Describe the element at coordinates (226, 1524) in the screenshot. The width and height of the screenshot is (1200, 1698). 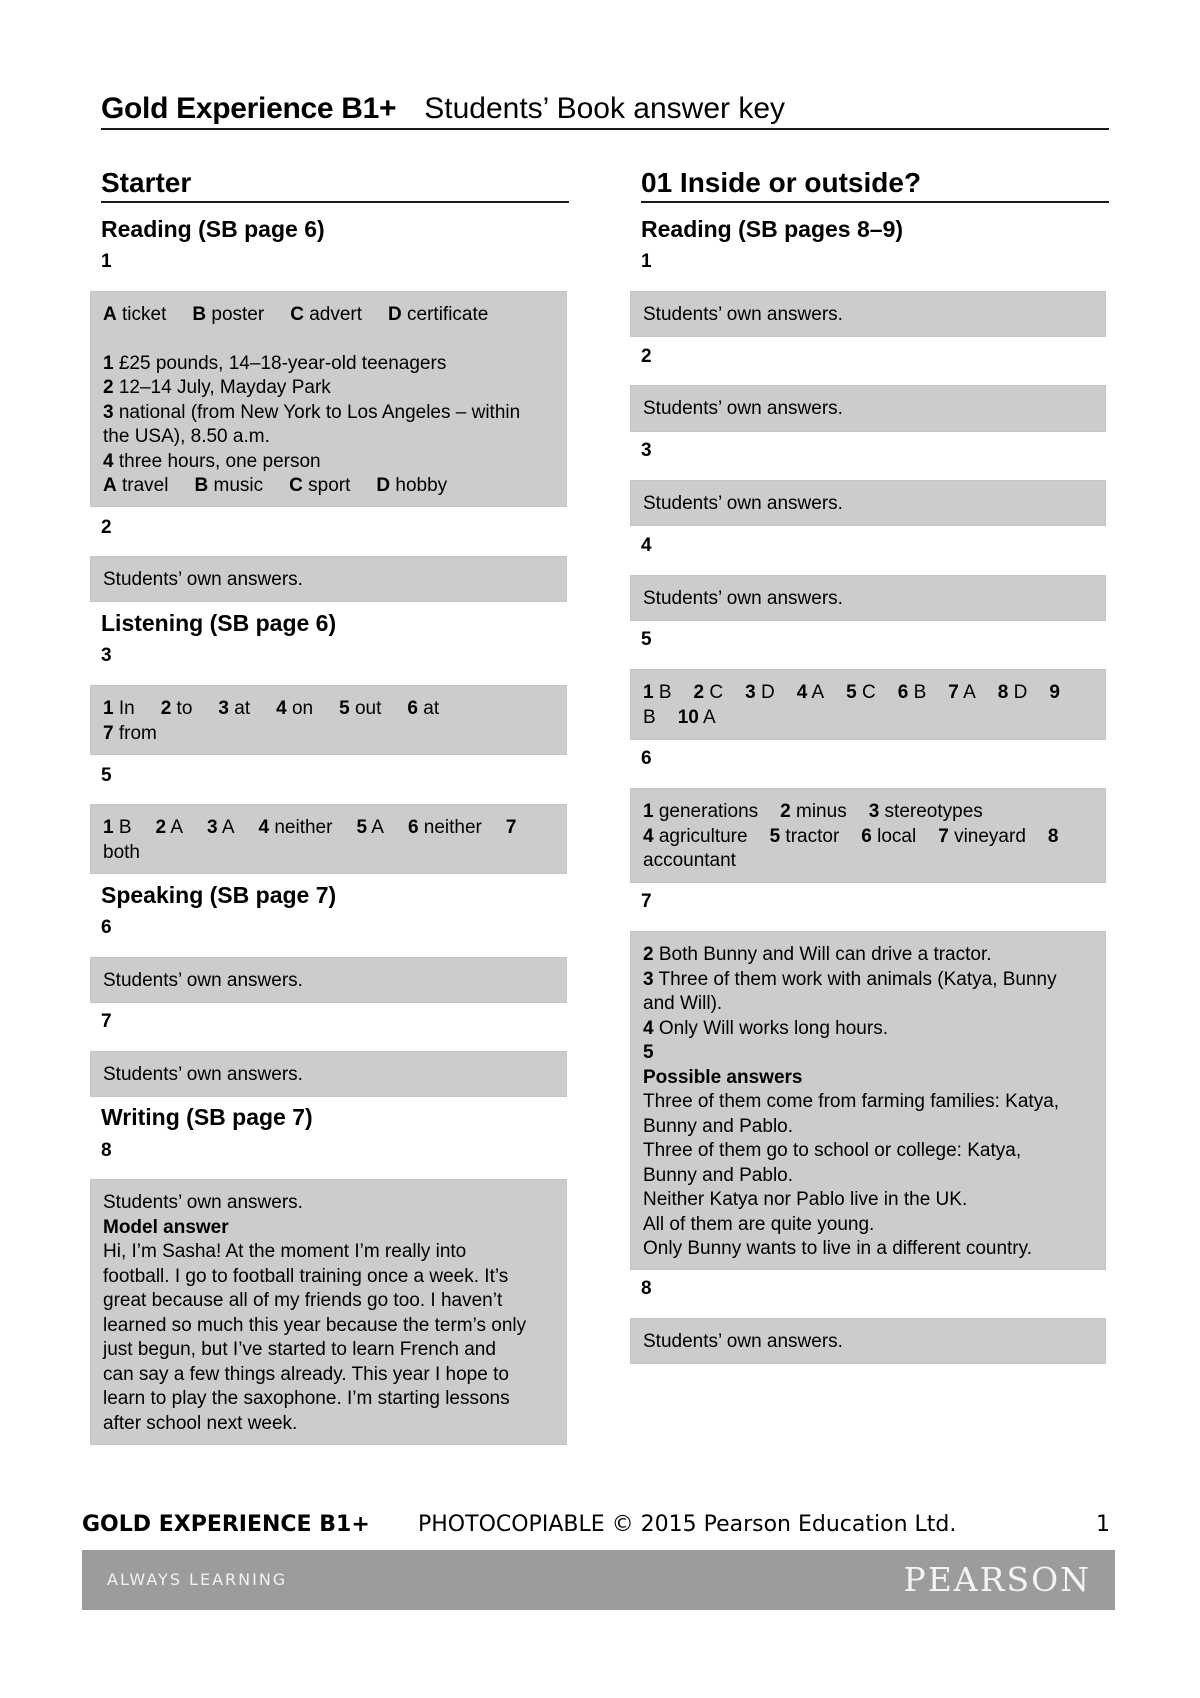
I see `footer-book-title: GOLD EXPERIENCE B1+` at that location.